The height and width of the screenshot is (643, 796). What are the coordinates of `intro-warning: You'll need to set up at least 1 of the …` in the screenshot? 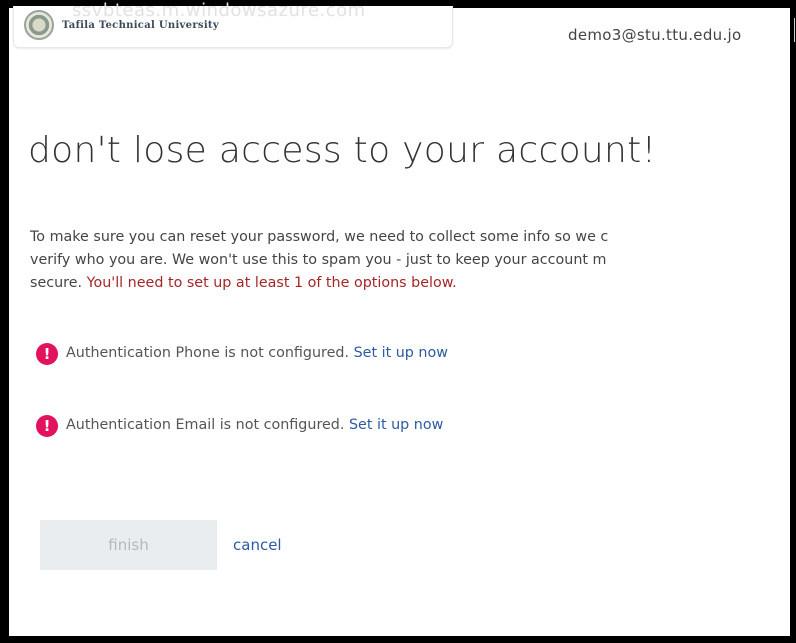 It's located at (271, 283).